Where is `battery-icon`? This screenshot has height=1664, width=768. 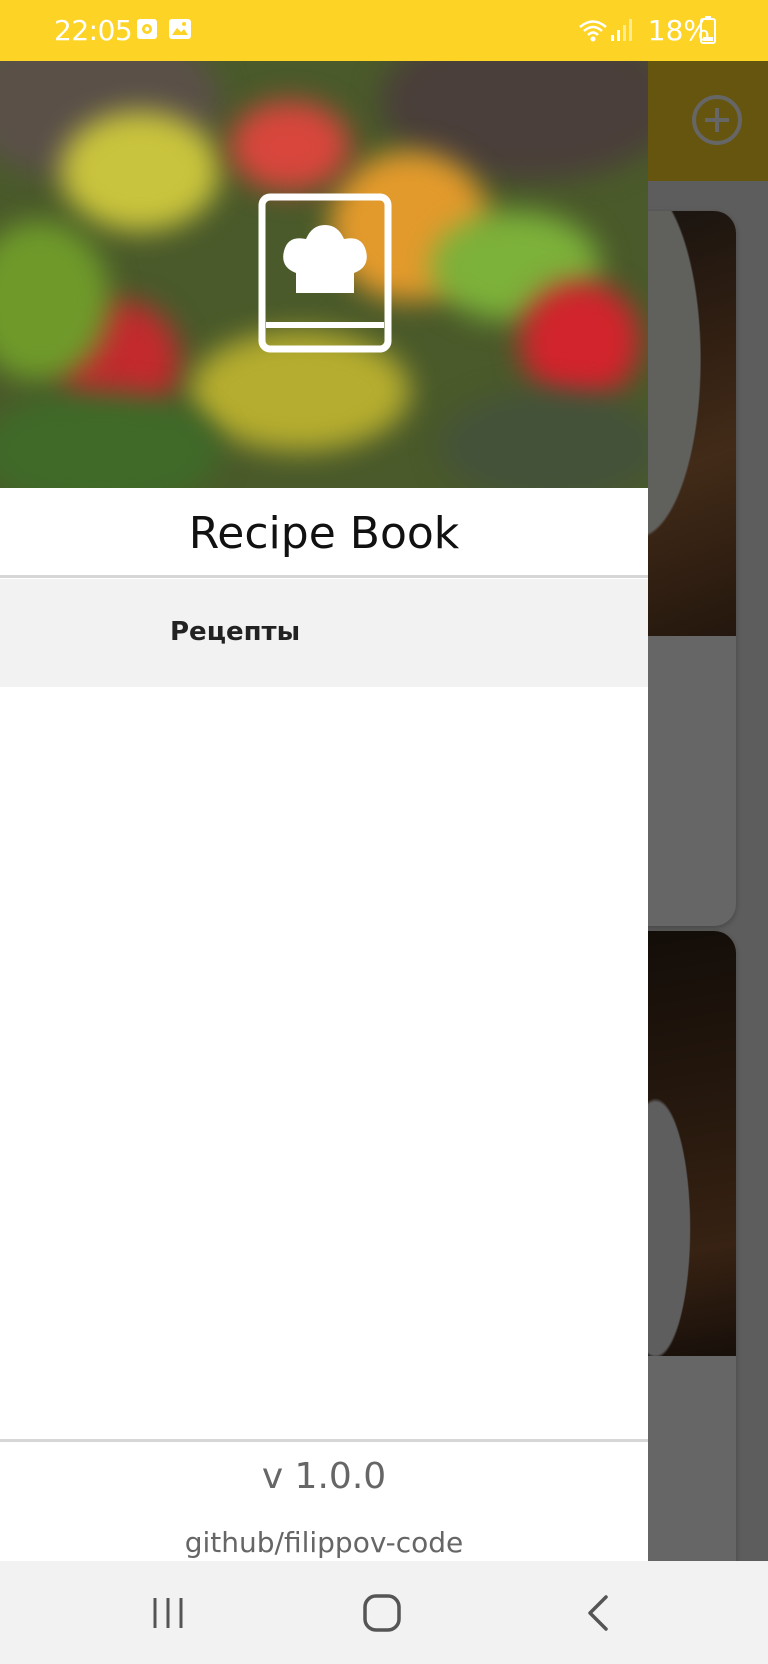 battery-icon is located at coordinates (708, 32).